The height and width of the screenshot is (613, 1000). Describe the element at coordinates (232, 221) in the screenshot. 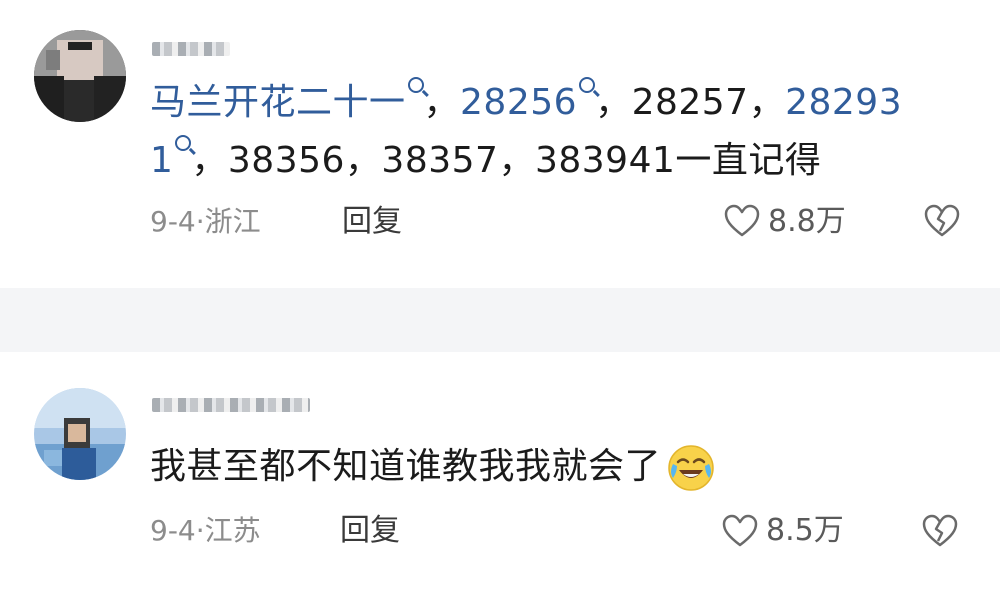

I see `comment-location: 浙江` at that location.